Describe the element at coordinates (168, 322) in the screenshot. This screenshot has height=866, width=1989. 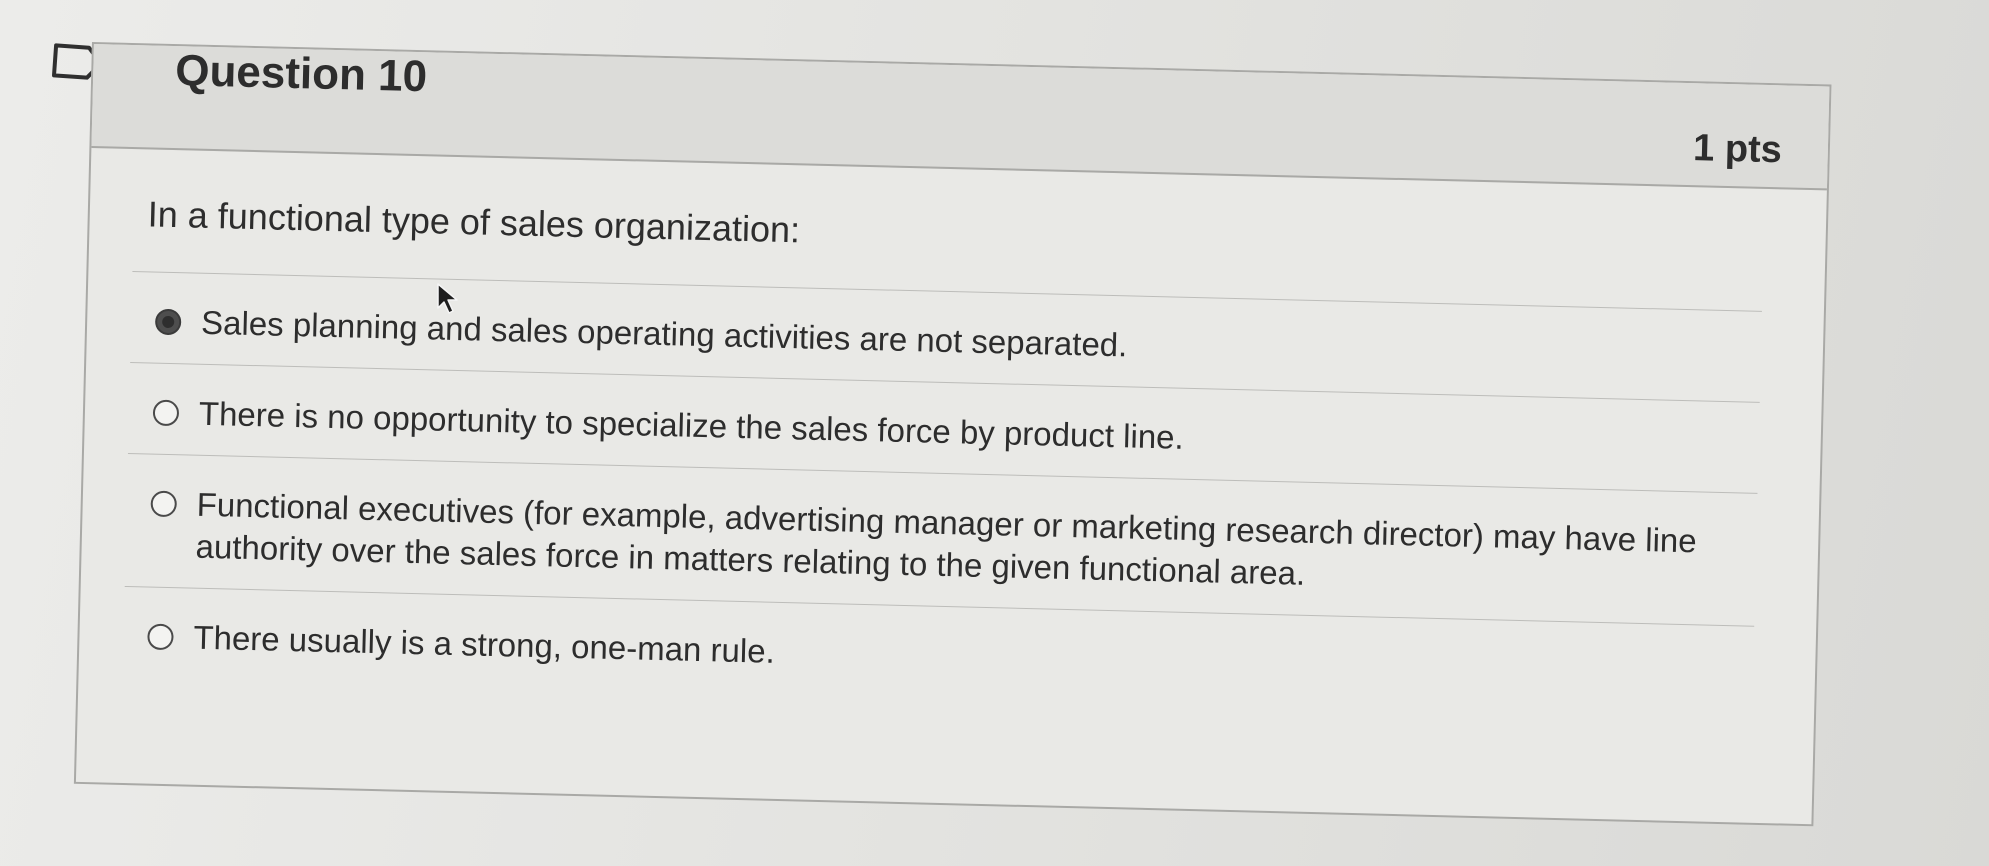
I see `radio-button-selected` at that location.